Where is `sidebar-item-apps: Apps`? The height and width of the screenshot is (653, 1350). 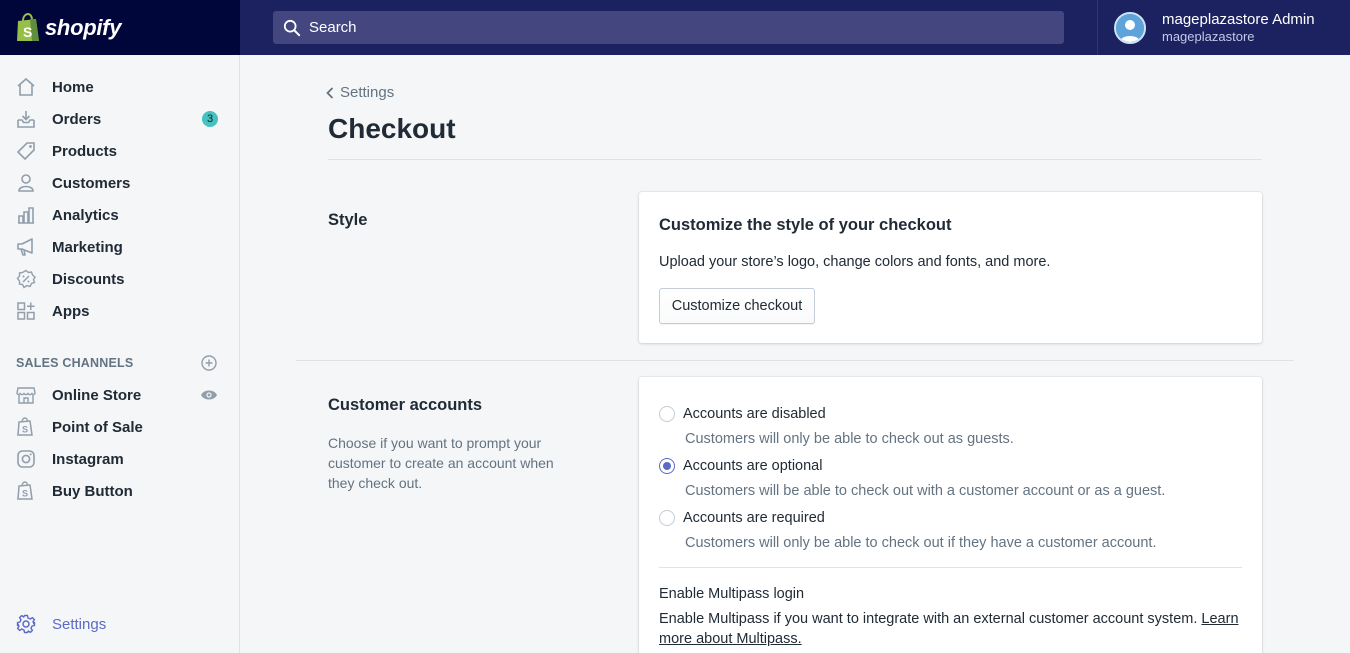 sidebar-item-apps: Apps is located at coordinates (119, 311).